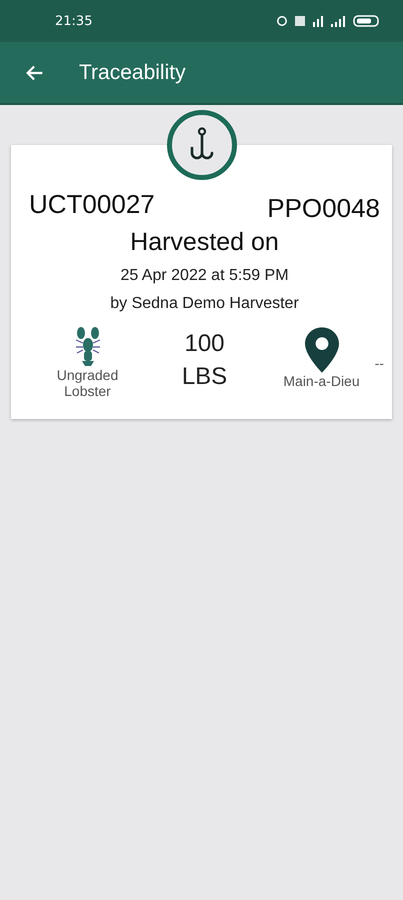 The width and height of the screenshot is (403, 900). Describe the element at coordinates (204, 304) in the screenshot. I see `harvester-name: by Sedna Demo Harvester` at that location.